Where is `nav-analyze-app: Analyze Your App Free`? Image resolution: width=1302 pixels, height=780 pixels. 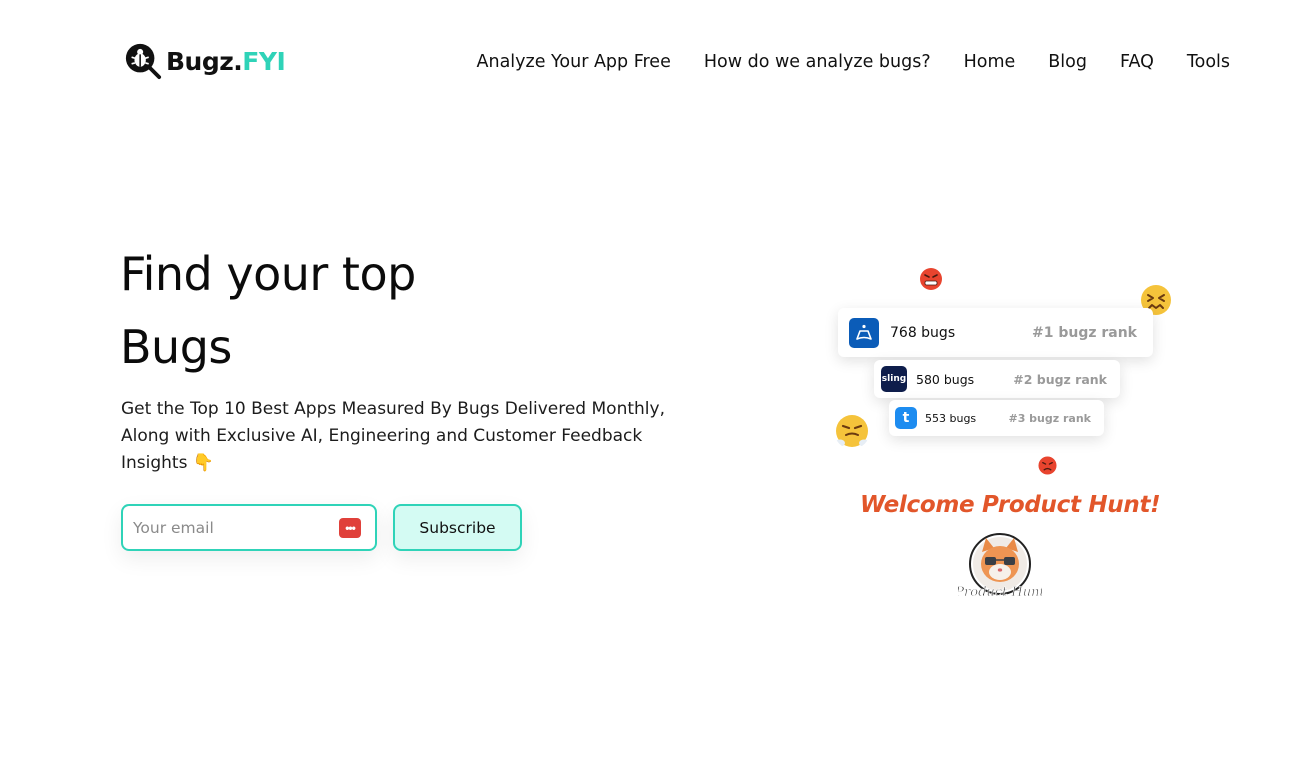
nav-analyze-app: Analyze Your App Free is located at coordinates (574, 62).